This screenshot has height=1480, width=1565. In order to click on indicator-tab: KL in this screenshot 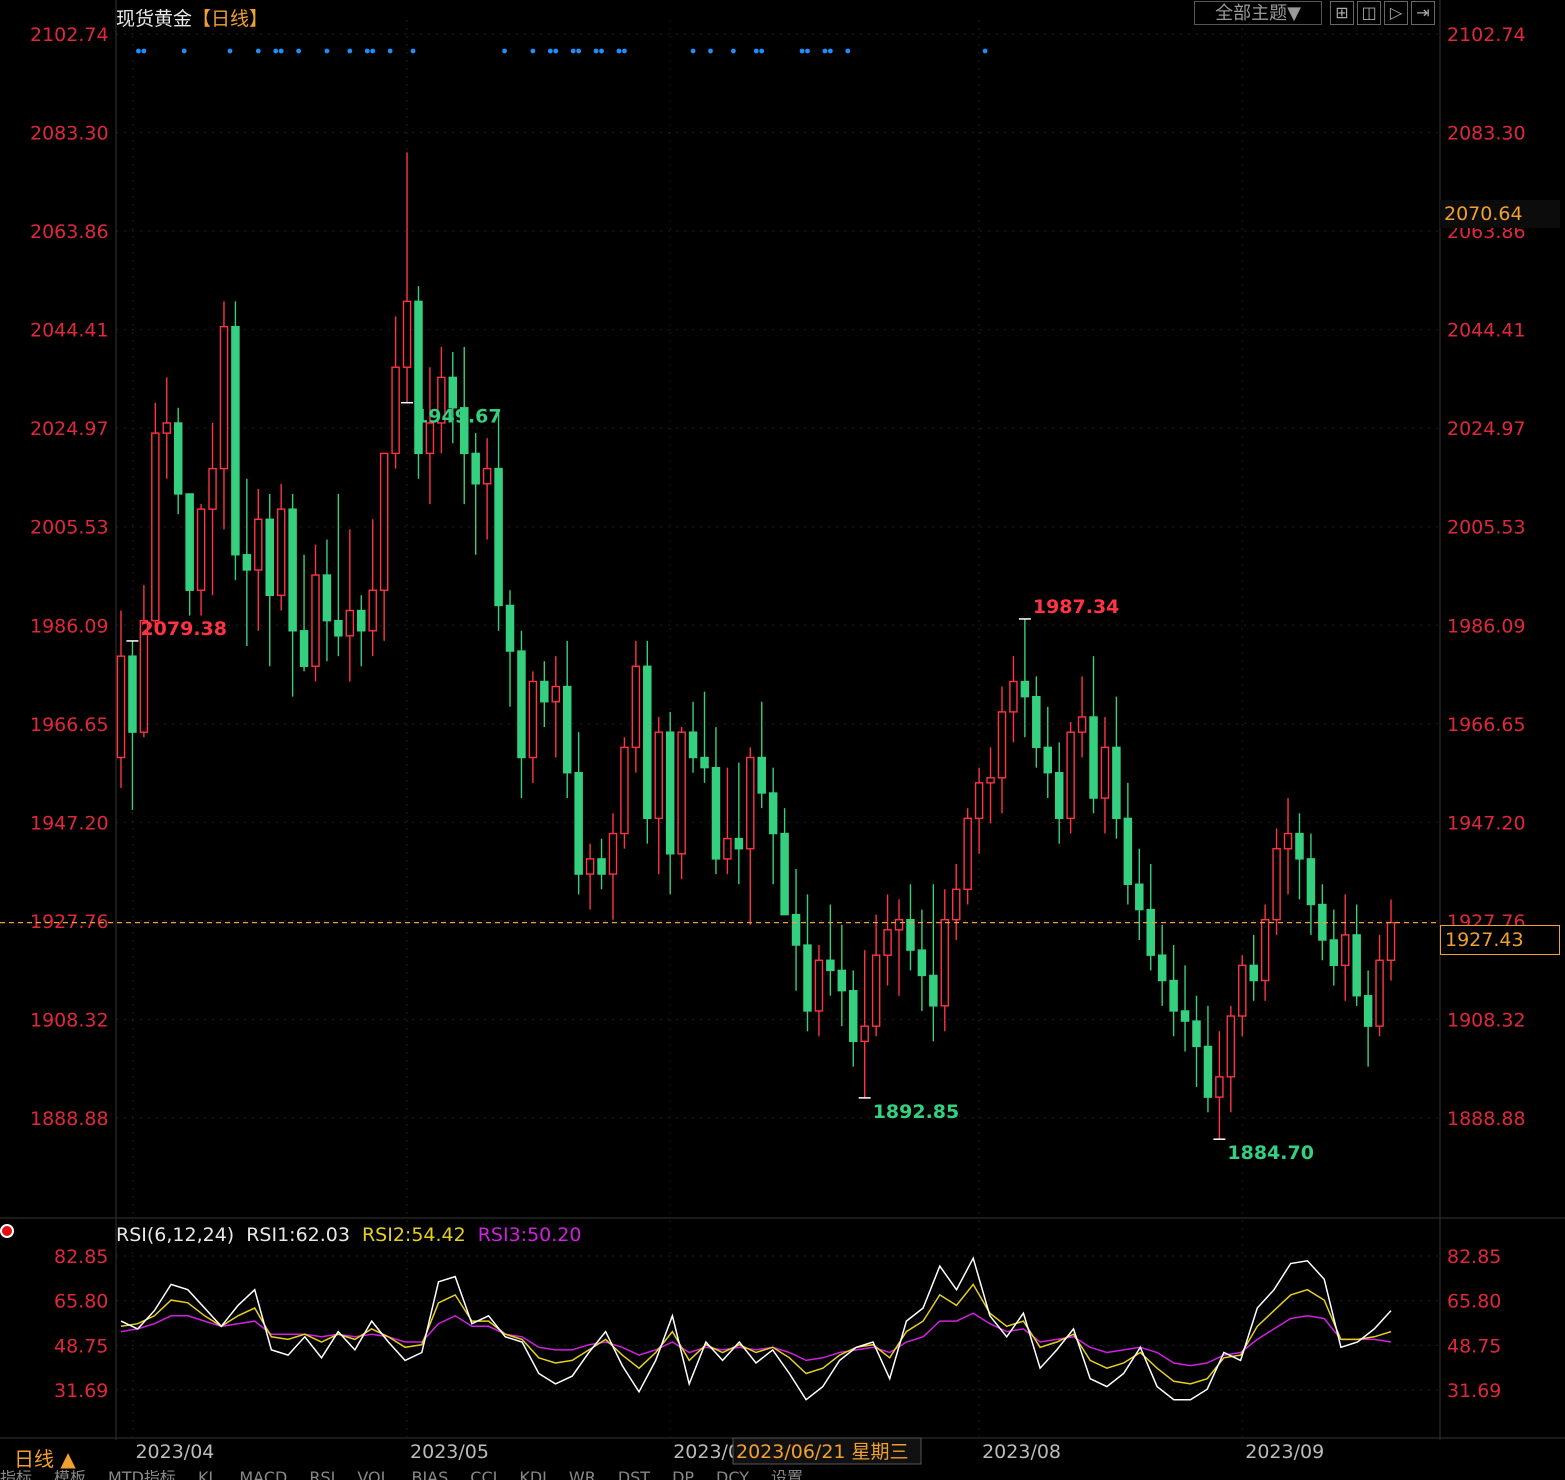, I will do `click(207, 1475)`.